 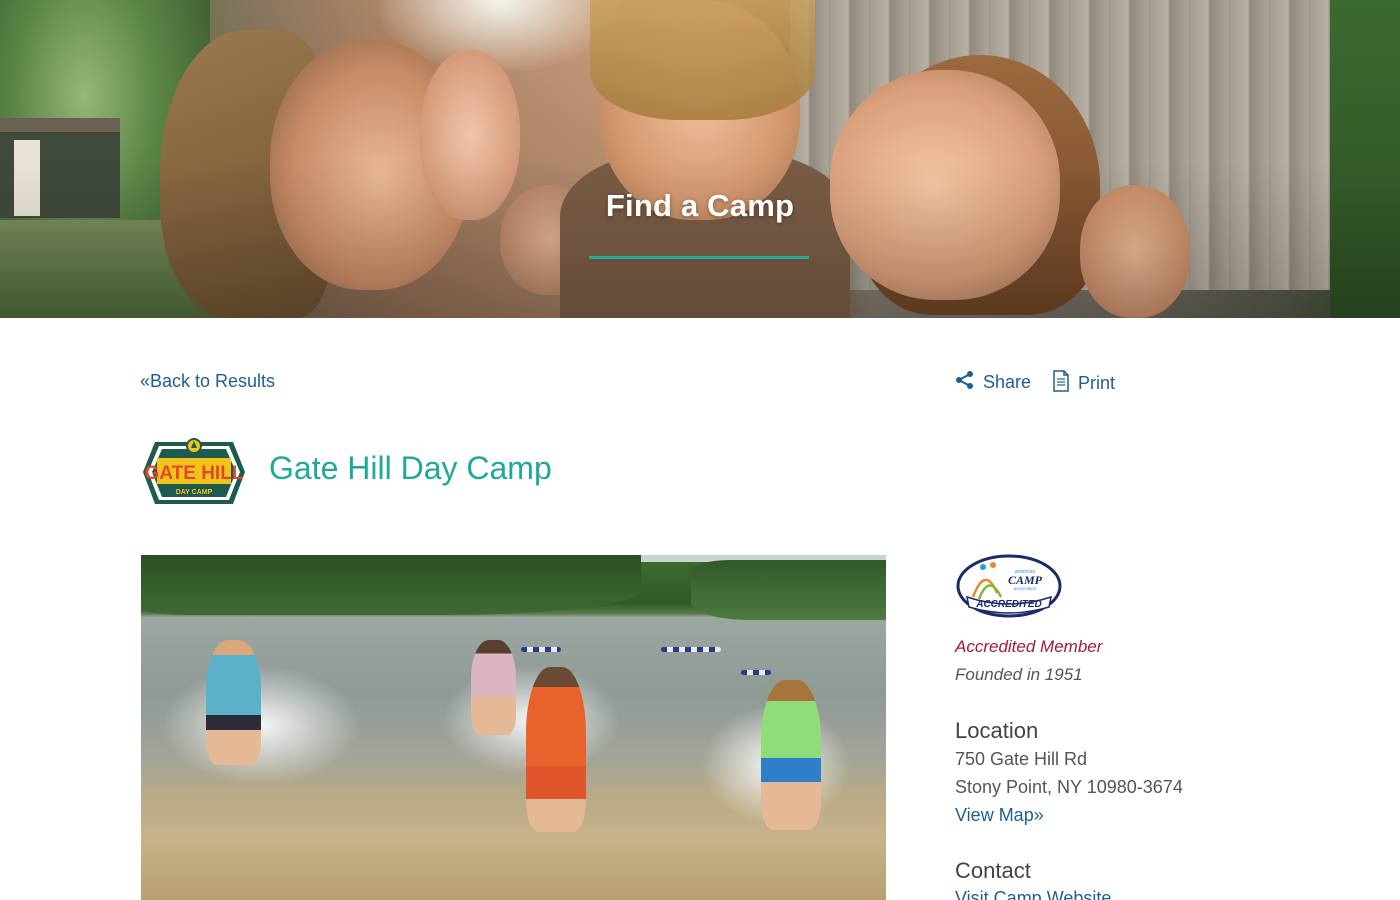 I want to click on share-icon, so click(x=965, y=382).